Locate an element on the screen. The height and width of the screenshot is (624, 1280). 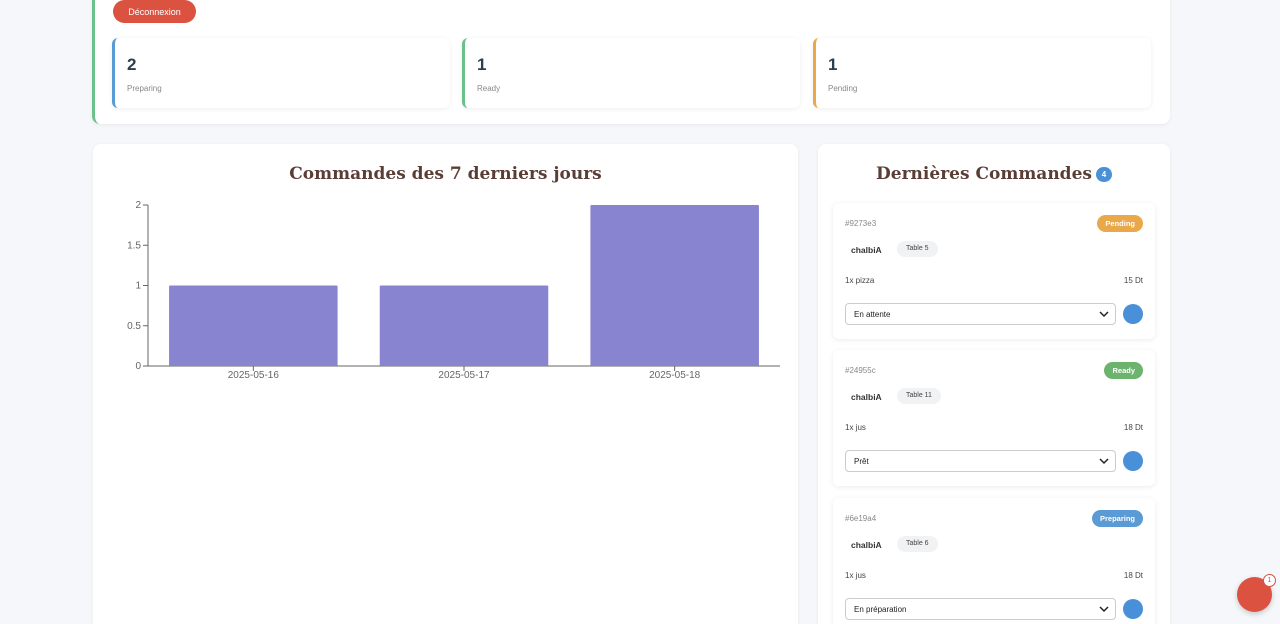
stat-label: Ready is located at coordinates (489, 88).